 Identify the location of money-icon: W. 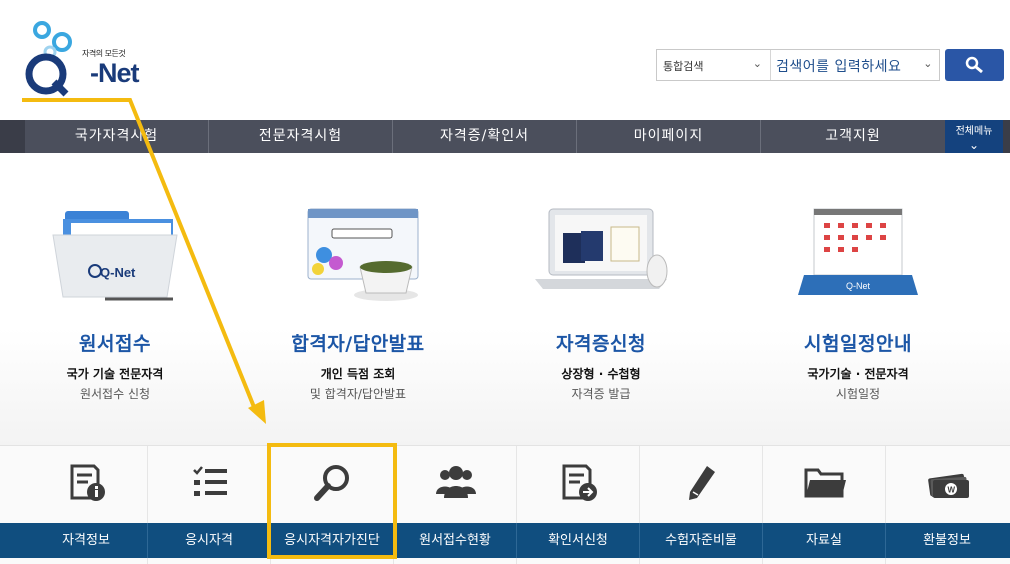
(948, 485).